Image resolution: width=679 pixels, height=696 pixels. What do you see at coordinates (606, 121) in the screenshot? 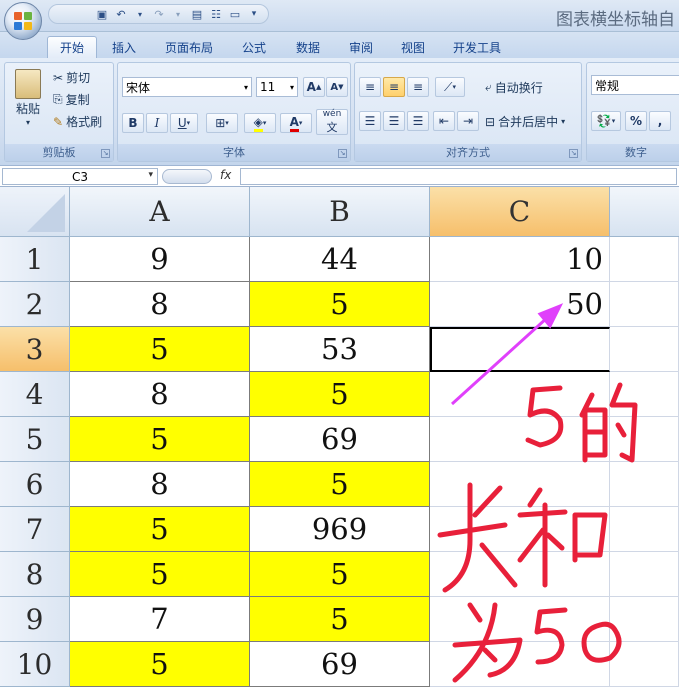
I see `currency-button: 💱 ▾` at bounding box center [606, 121].